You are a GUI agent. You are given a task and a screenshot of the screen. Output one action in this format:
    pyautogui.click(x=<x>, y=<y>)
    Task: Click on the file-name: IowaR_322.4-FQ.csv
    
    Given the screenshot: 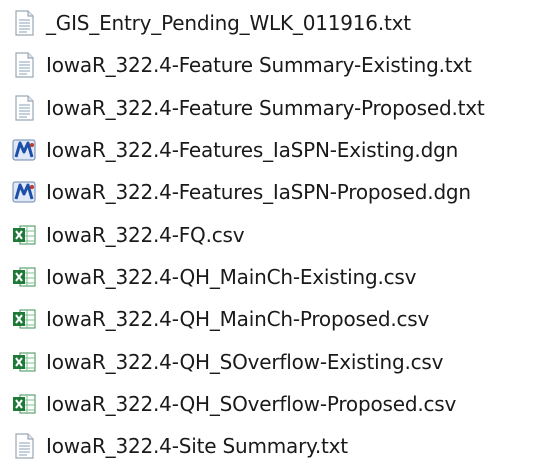 What is the action you would take?
    pyautogui.click(x=145, y=234)
    